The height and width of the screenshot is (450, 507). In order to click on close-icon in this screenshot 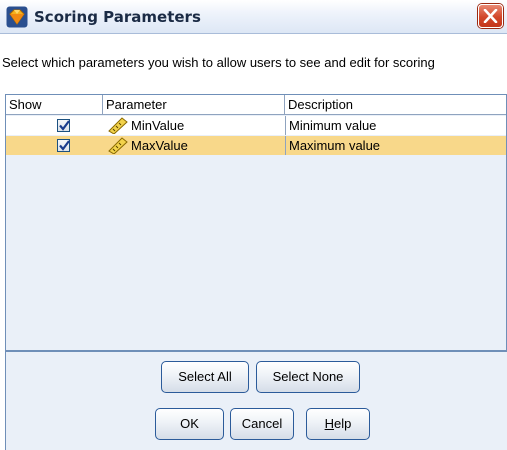, I will do `click(490, 16)`.